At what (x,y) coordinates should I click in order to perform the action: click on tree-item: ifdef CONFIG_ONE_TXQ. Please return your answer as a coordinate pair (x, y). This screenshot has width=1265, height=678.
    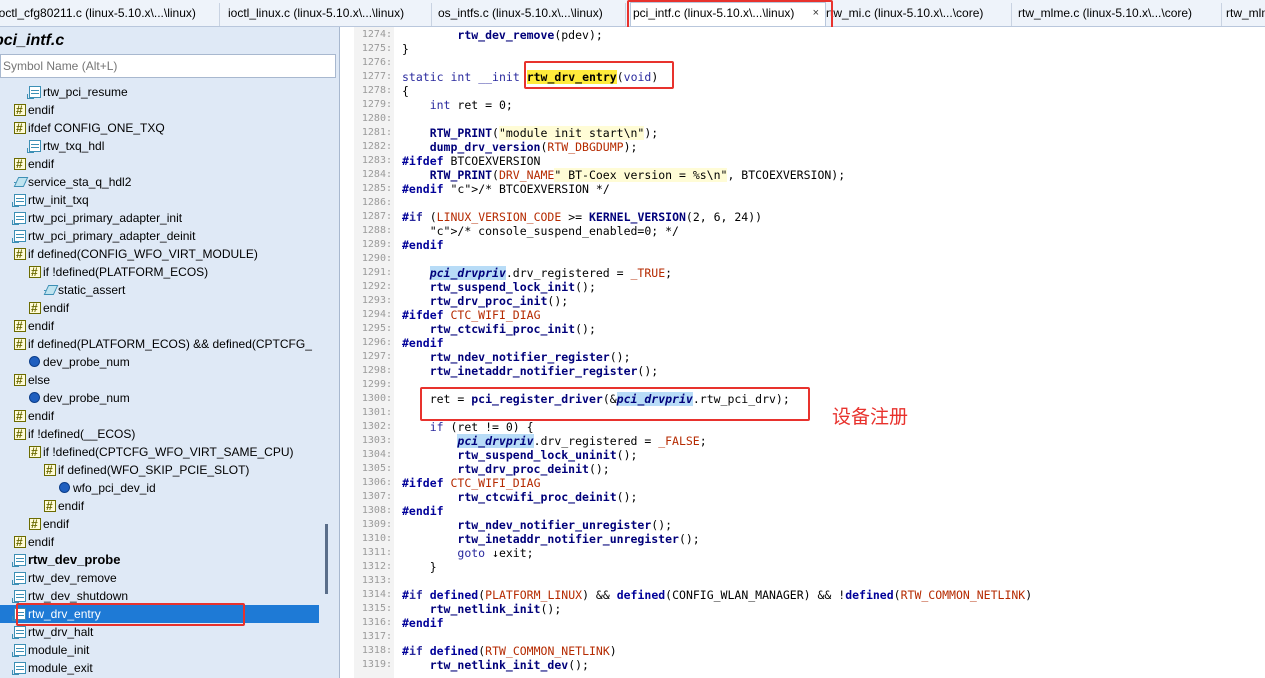
    Looking at the image, I should click on (159, 128).